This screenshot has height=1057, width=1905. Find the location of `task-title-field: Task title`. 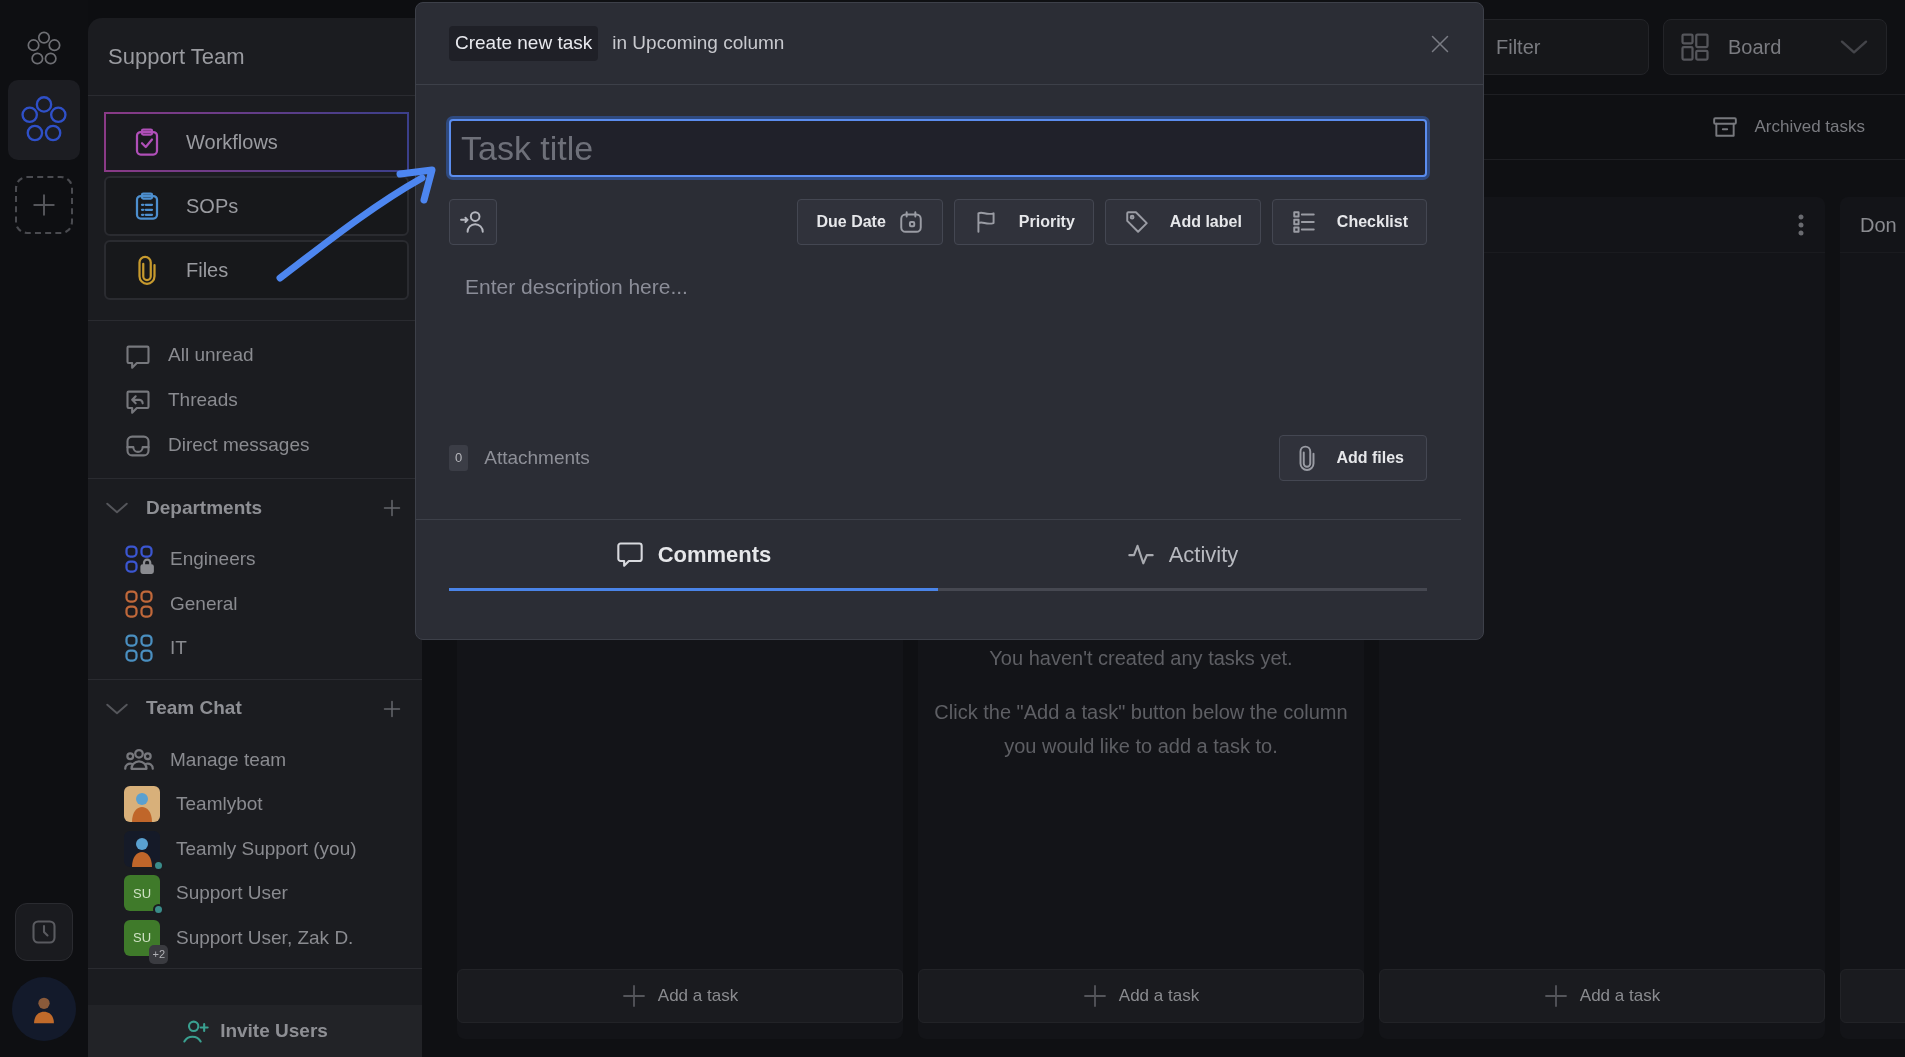

task-title-field: Task title is located at coordinates (938, 148).